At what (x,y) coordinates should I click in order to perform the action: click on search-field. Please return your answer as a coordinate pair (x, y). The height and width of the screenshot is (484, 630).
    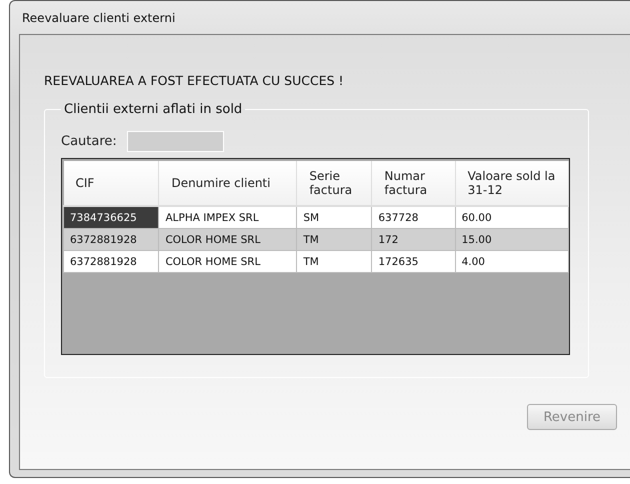
    Looking at the image, I should click on (175, 141).